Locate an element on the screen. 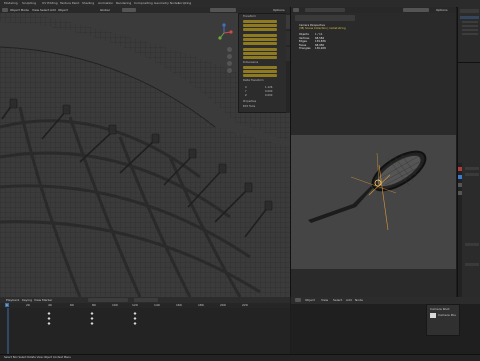 The width and height of the screenshot is (480, 361). scale-y-field is located at coordinates (260, 54).